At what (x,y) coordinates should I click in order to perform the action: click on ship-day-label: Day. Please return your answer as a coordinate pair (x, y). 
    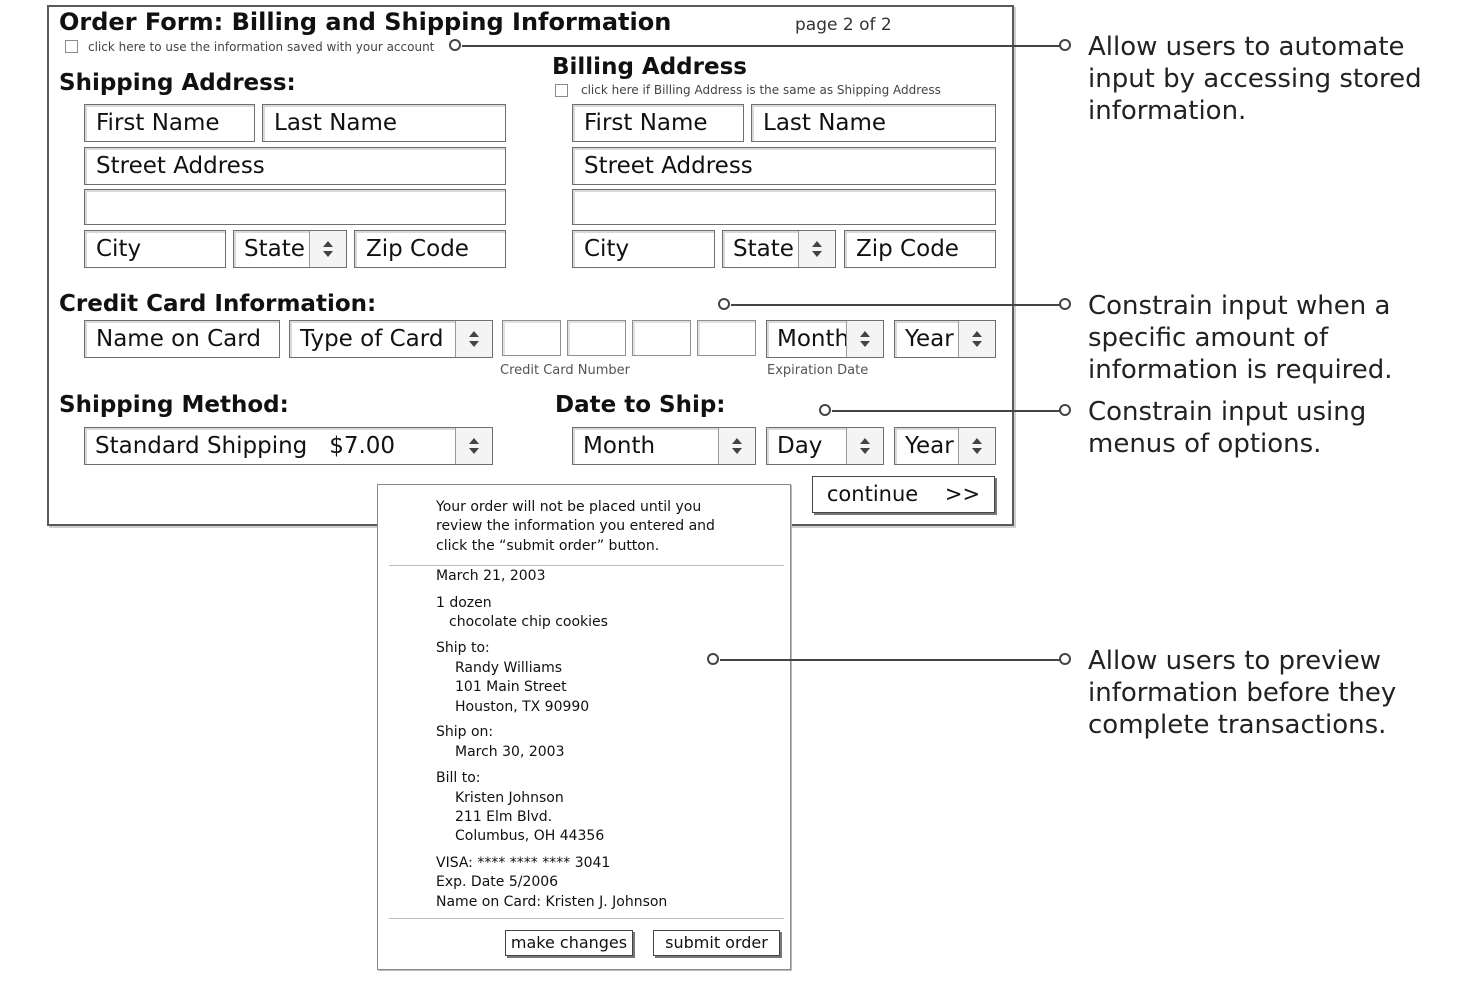
    Looking at the image, I should click on (800, 446).